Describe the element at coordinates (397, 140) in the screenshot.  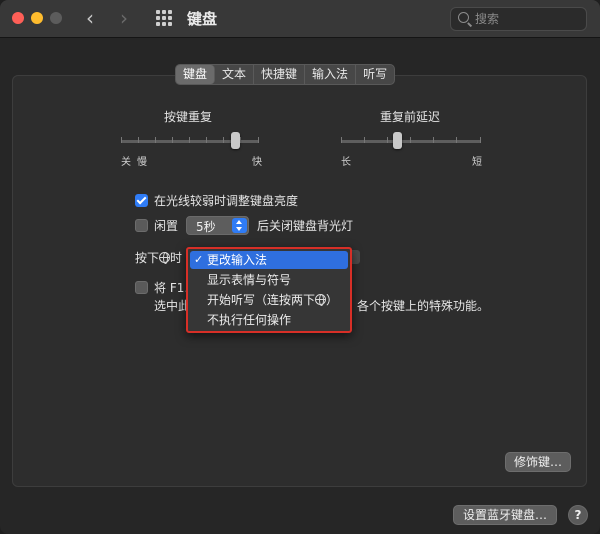
I see `repeat-delay-knob` at that location.